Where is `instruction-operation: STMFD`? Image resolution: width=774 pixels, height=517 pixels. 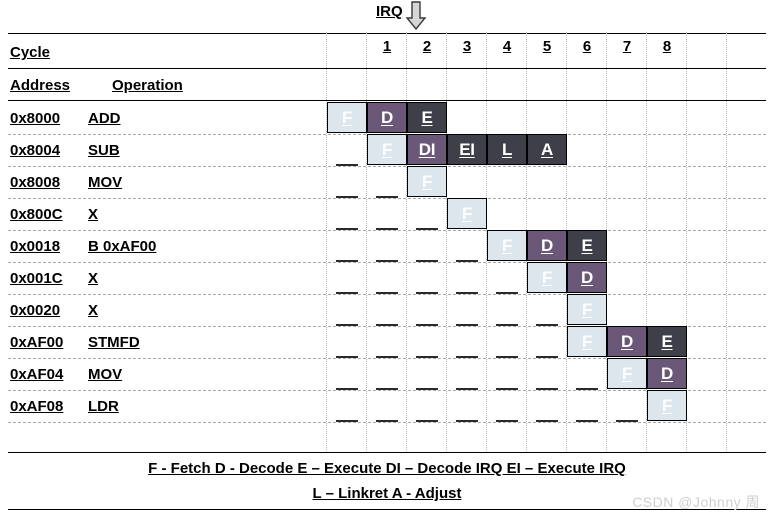
instruction-operation: STMFD is located at coordinates (114, 342).